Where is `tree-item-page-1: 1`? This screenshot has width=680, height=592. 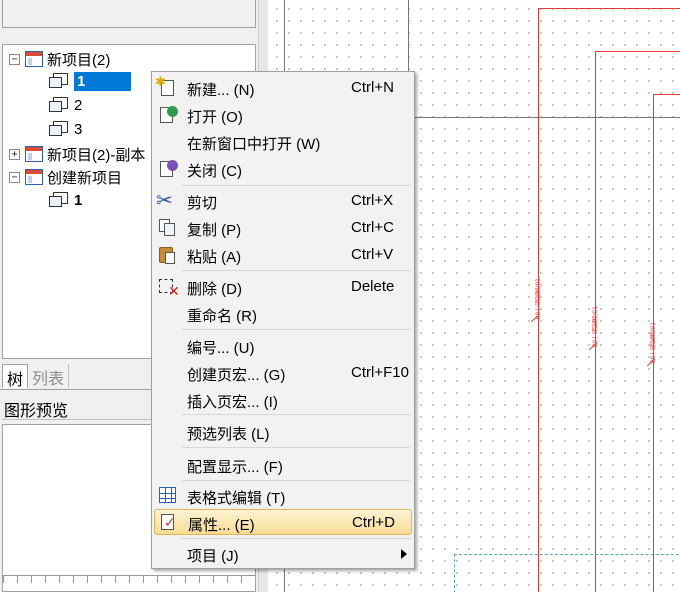 tree-item-page-1: 1 is located at coordinates (90, 81).